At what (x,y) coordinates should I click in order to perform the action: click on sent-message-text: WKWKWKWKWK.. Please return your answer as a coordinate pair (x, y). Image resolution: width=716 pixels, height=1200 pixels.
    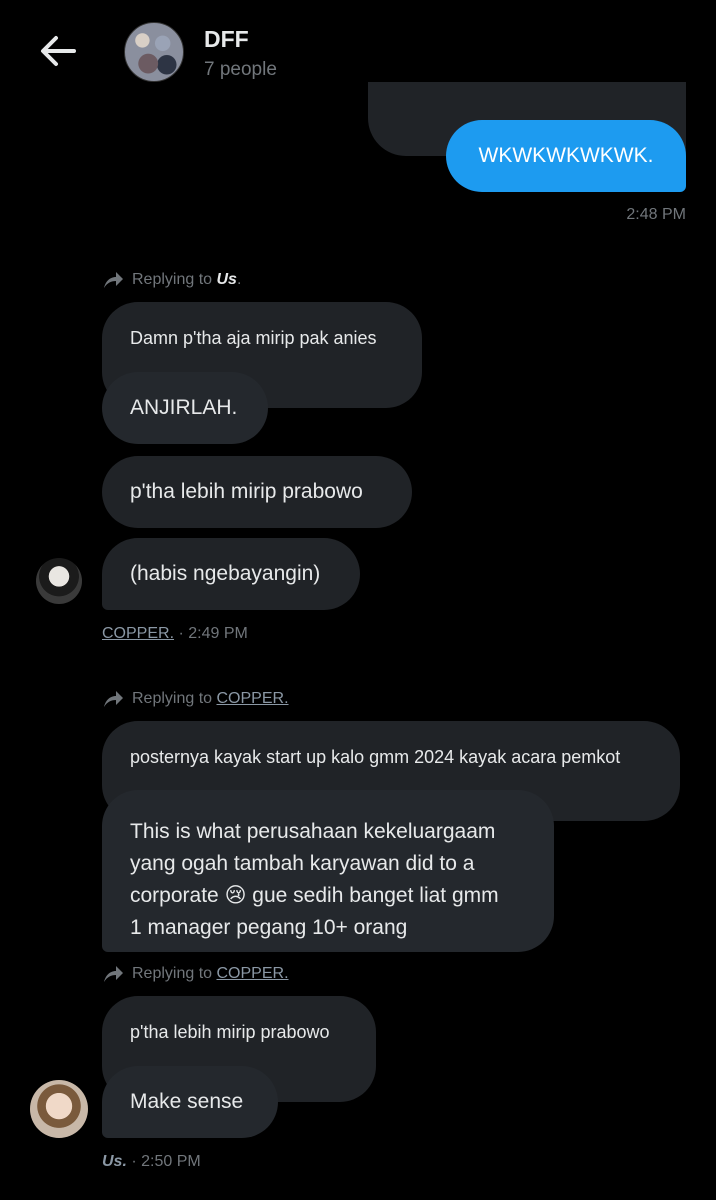
    Looking at the image, I should click on (566, 155).